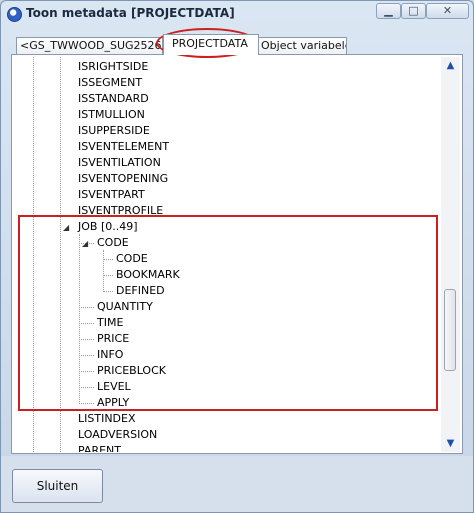 This screenshot has width=474, height=513. Describe the element at coordinates (110, 83) in the screenshot. I see `tree-item: ISSEGMENT` at that location.